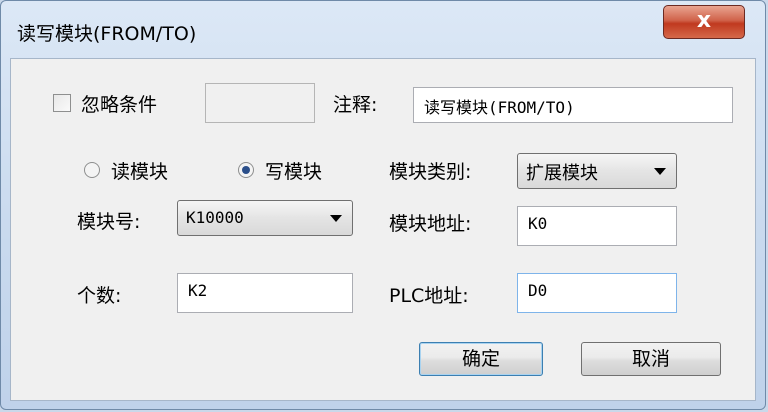 This screenshot has height=412, width=768. What do you see at coordinates (573, 105) in the screenshot?
I see `comment-input: 读写模块(FROM/TO)` at bounding box center [573, 105].